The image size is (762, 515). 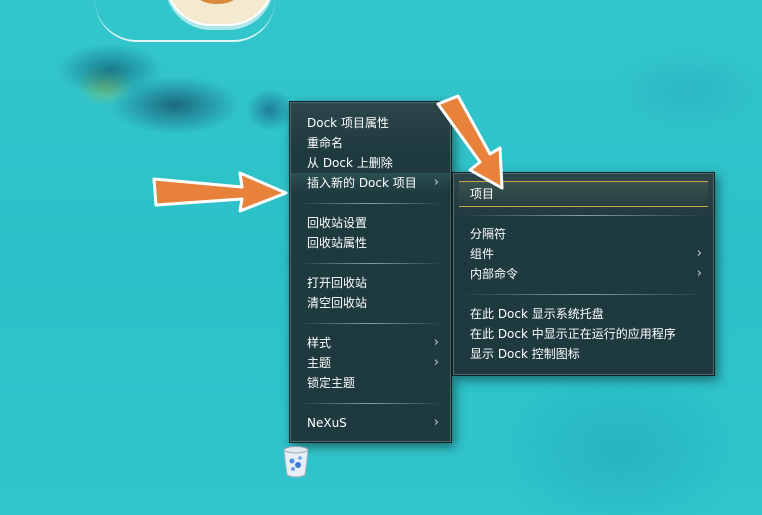 I want to click on menu-item-recycle-bin-properties: 回收站属性, so click(x=370, y=243).